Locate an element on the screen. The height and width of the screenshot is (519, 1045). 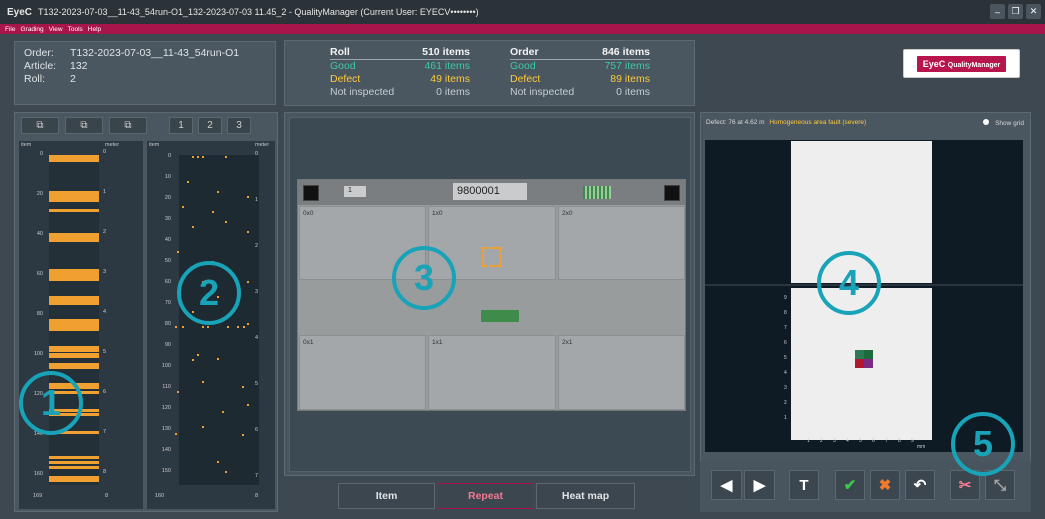
close-button: ✕ is located at coordinates (1033, 11).